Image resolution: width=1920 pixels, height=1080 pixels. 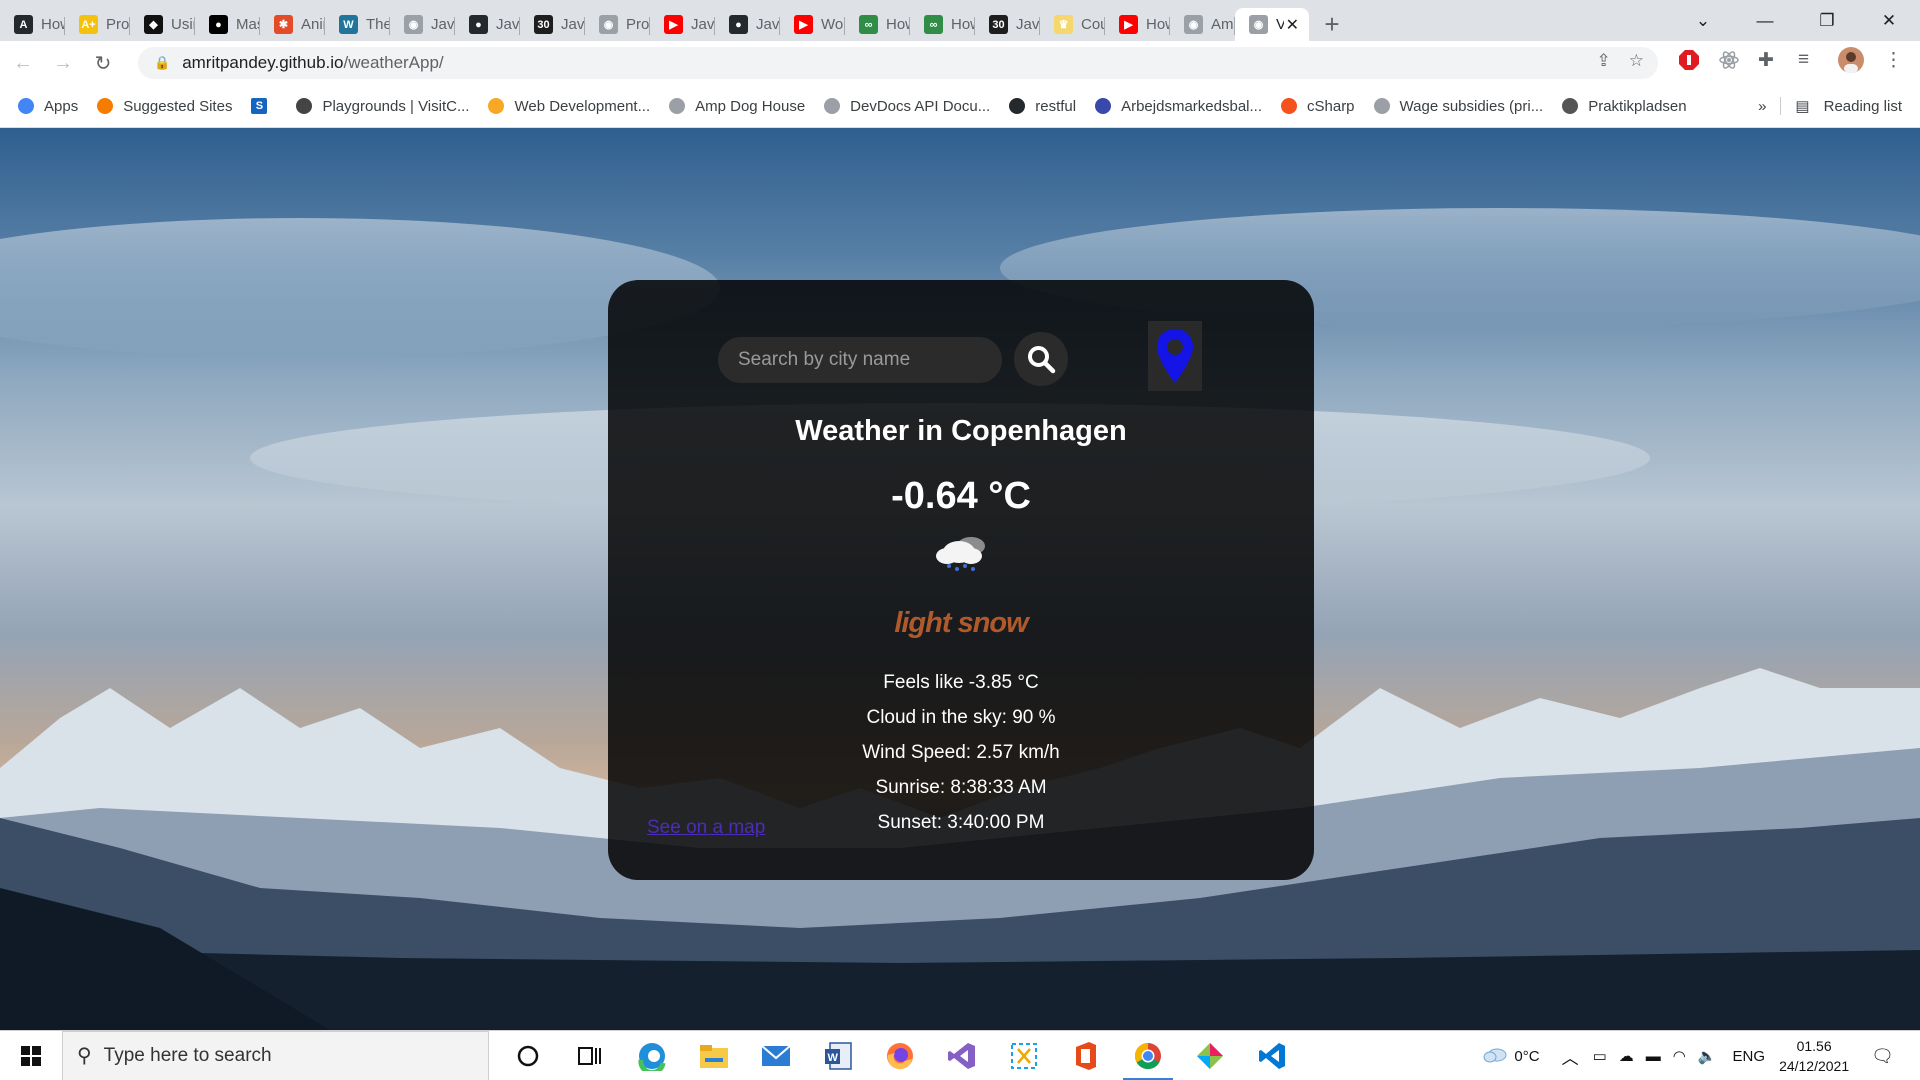 I want to click on bookmark-item: restful, so click(x=1042, y=106).